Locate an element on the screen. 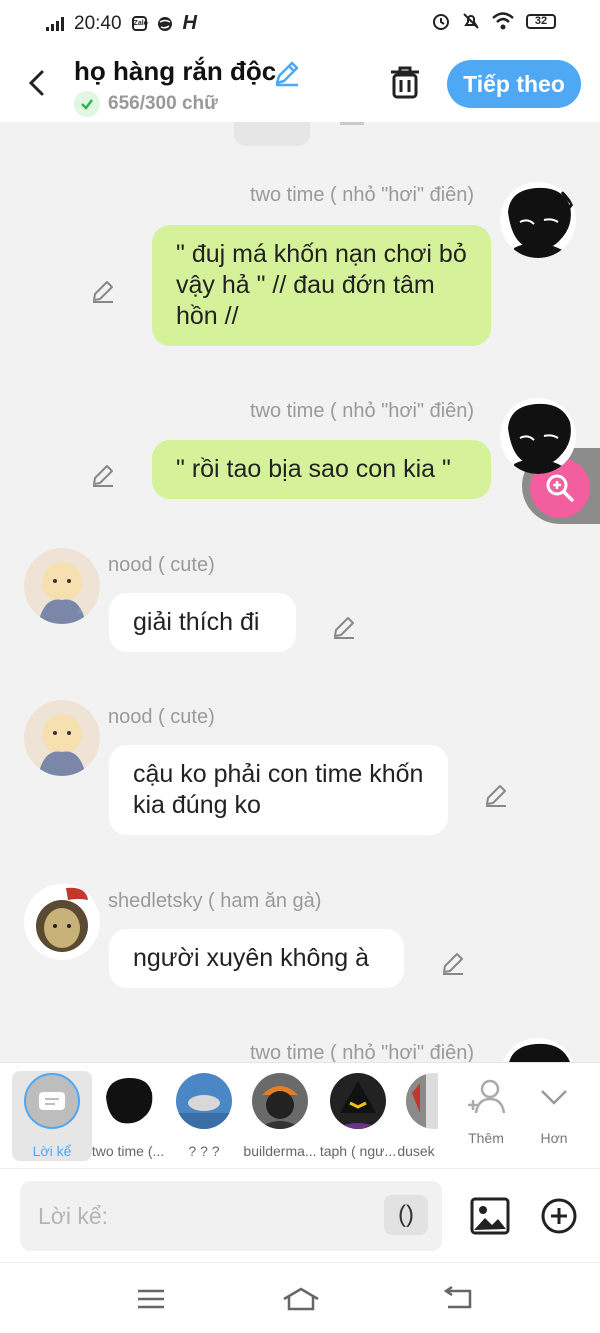 This screenshot has height=1333, width=600. message-bubble: cậu ko phải con time khốn kia đúng ko is located at coordinates (278, 790).